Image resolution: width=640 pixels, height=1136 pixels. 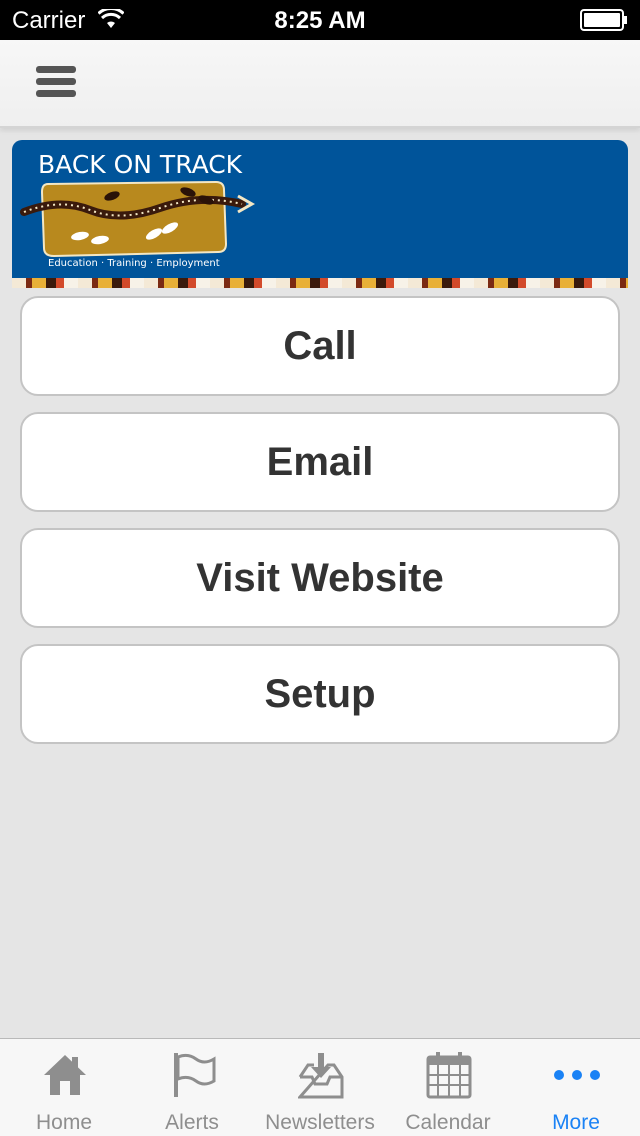 I want to click on home-icon, so click(x=65, y=1075).